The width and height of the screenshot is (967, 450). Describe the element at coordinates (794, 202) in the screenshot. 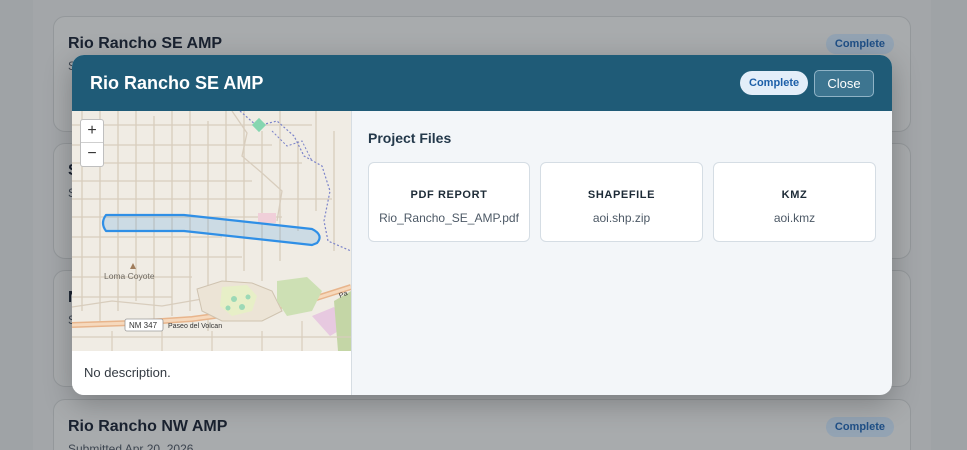

I see `file-card-kmz: KMZ aoi.kmz` at that location.